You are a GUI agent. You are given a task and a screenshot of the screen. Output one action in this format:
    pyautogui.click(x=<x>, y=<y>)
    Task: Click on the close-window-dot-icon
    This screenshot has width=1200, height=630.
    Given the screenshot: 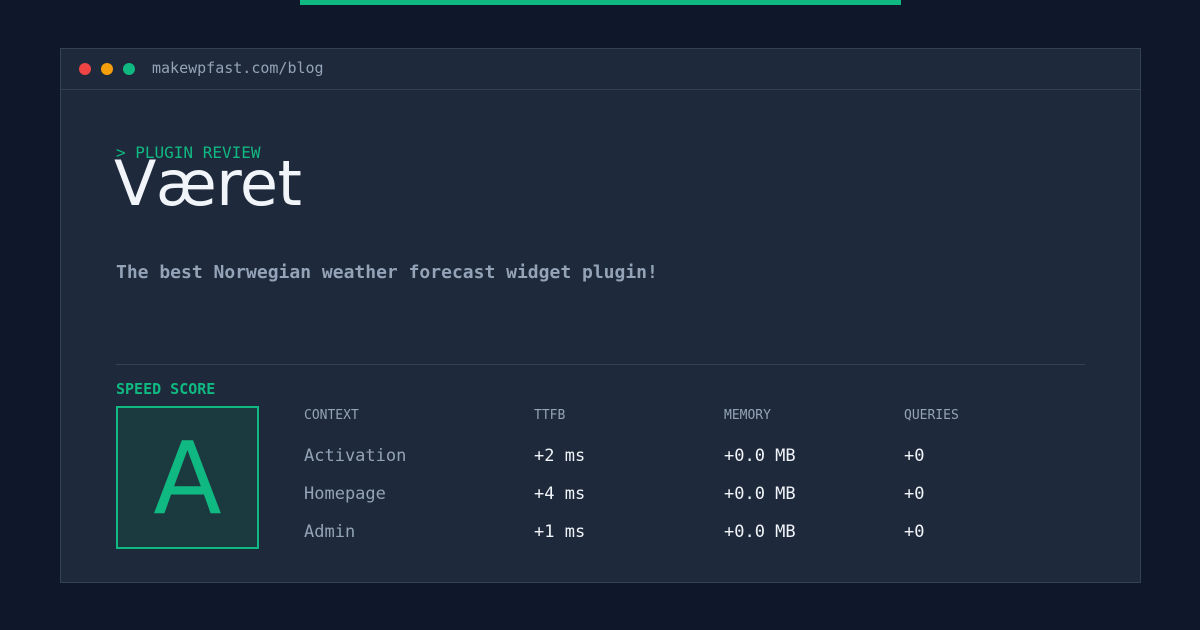 What is the action you would take?
    pyautogui.click(x=85, y=69)
    